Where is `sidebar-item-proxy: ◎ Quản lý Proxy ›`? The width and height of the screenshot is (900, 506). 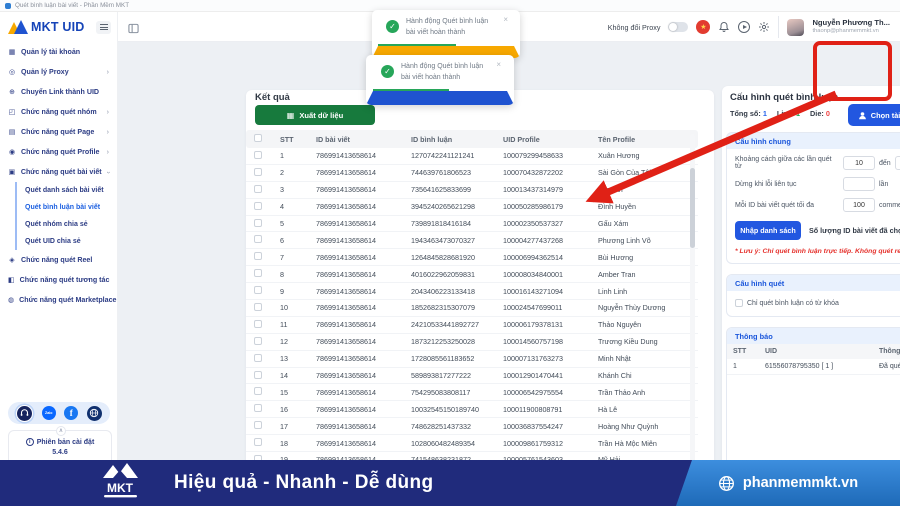 sidebar-item-proxy: ◎ Quản lý Proxy › is located at coordinates (58, 72).